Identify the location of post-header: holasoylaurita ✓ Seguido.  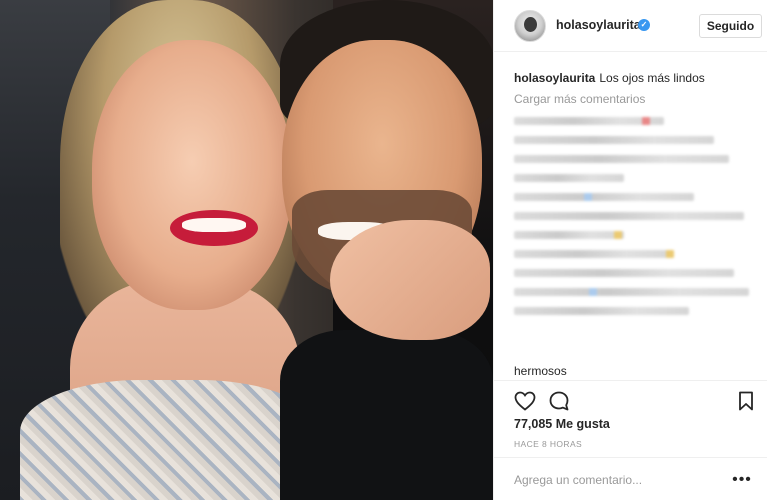
(630, 26).